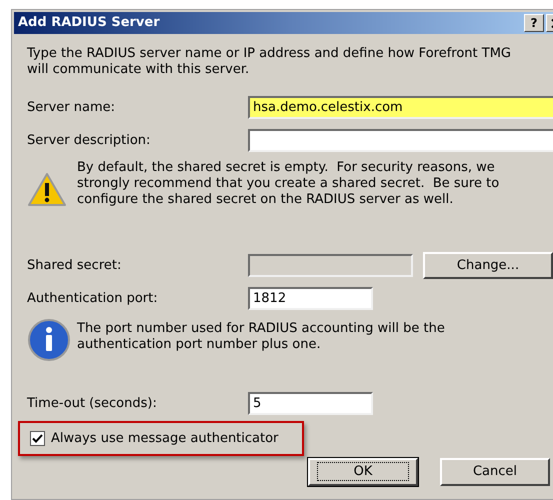 The width and height of the screenshot is (553, 500). I want to click on window-title: Add RADIUS Server, so click(89, 23).